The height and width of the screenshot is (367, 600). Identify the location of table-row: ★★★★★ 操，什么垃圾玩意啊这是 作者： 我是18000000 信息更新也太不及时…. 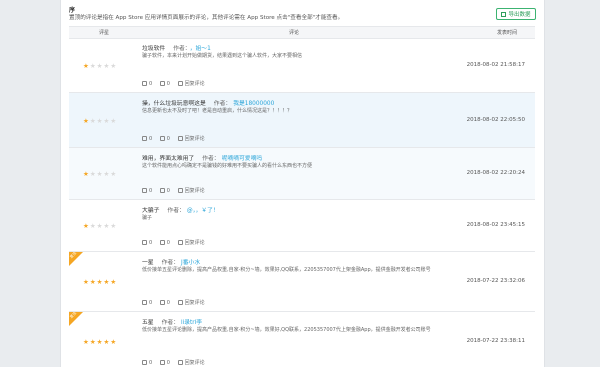
(302, 120).